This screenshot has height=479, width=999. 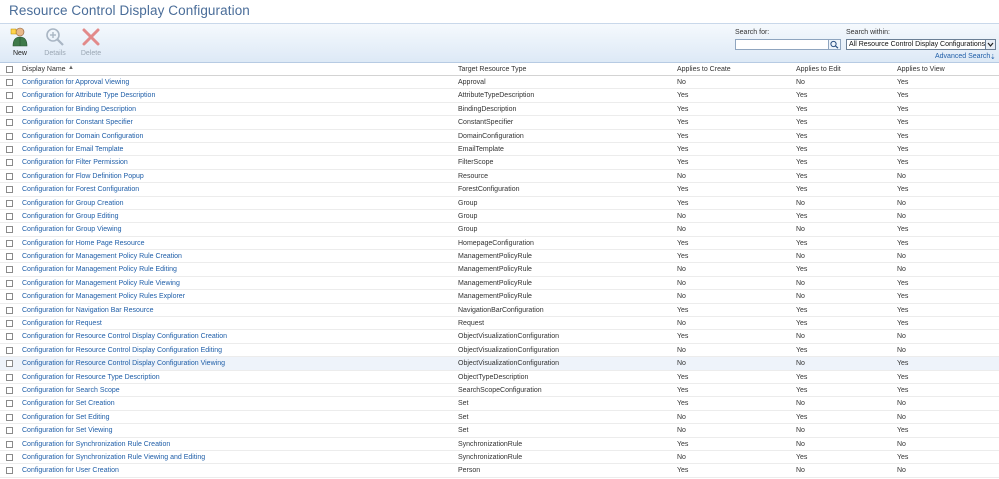 What do you see at coordinates (73, 203) in the screenshot?
I see `display-name-link: Configuration for Group Creation` at bounding box center [73, 203].